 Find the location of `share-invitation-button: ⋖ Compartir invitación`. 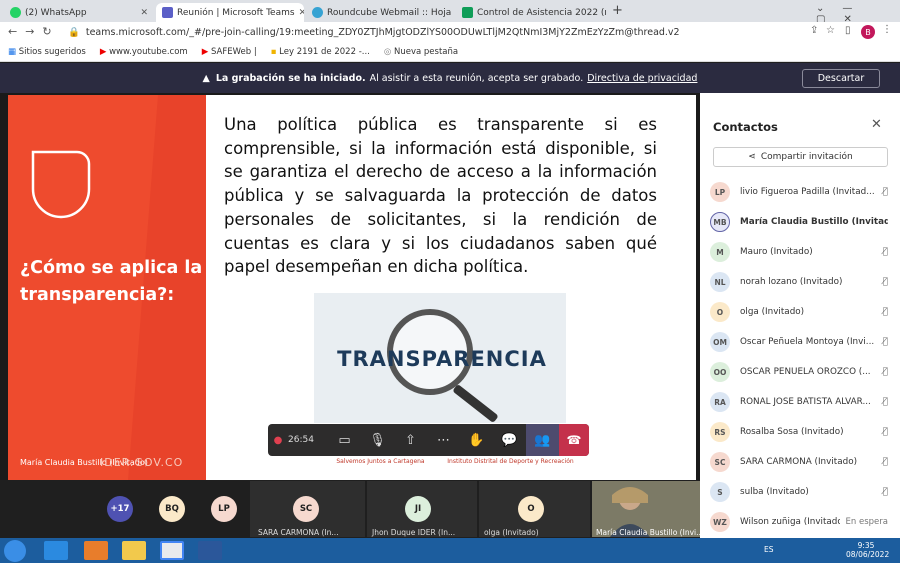

share-invitation-button: ⋖ Compartir invitación is located at coordinates (800, 157).